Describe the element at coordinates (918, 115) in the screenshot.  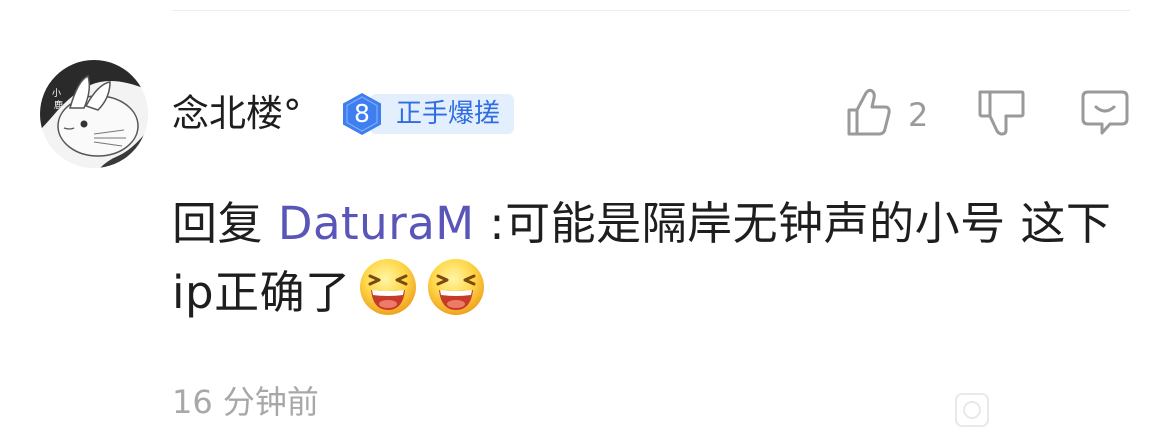
I see `like-count: 2` at that location.